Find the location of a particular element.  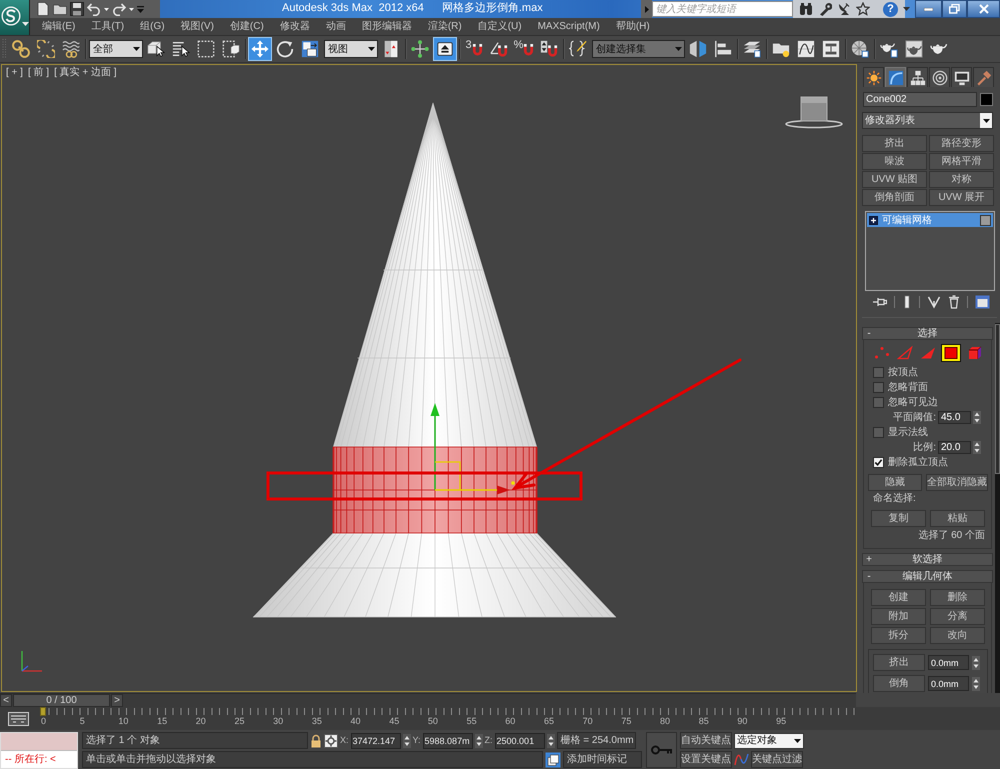

move-tool-button is located at coordinates (260, 49).